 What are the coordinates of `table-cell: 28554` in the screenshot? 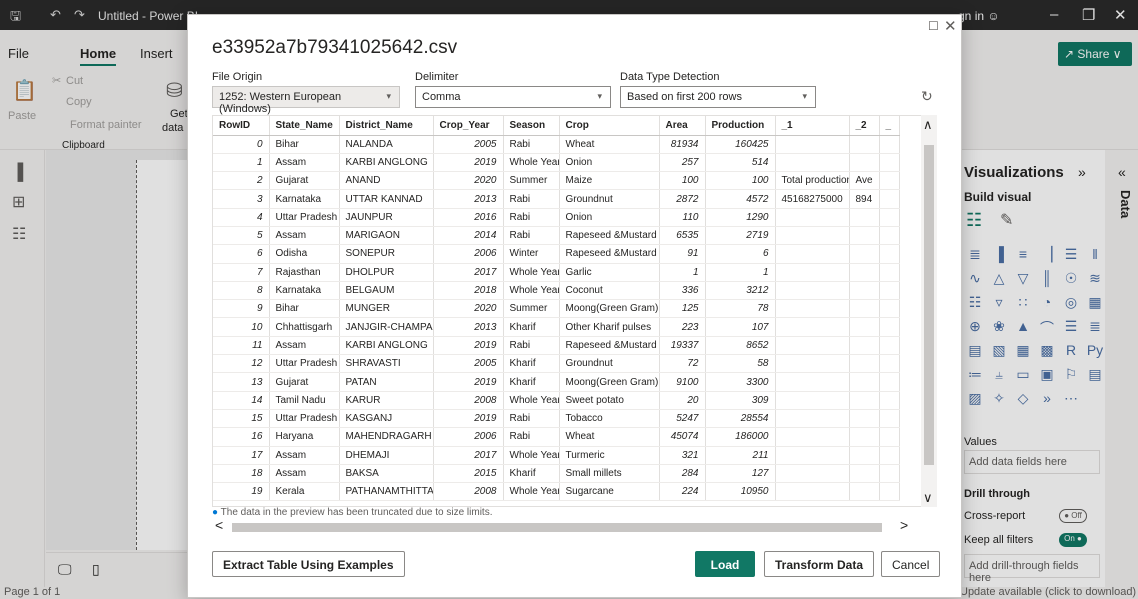 It's located at (740, 419).